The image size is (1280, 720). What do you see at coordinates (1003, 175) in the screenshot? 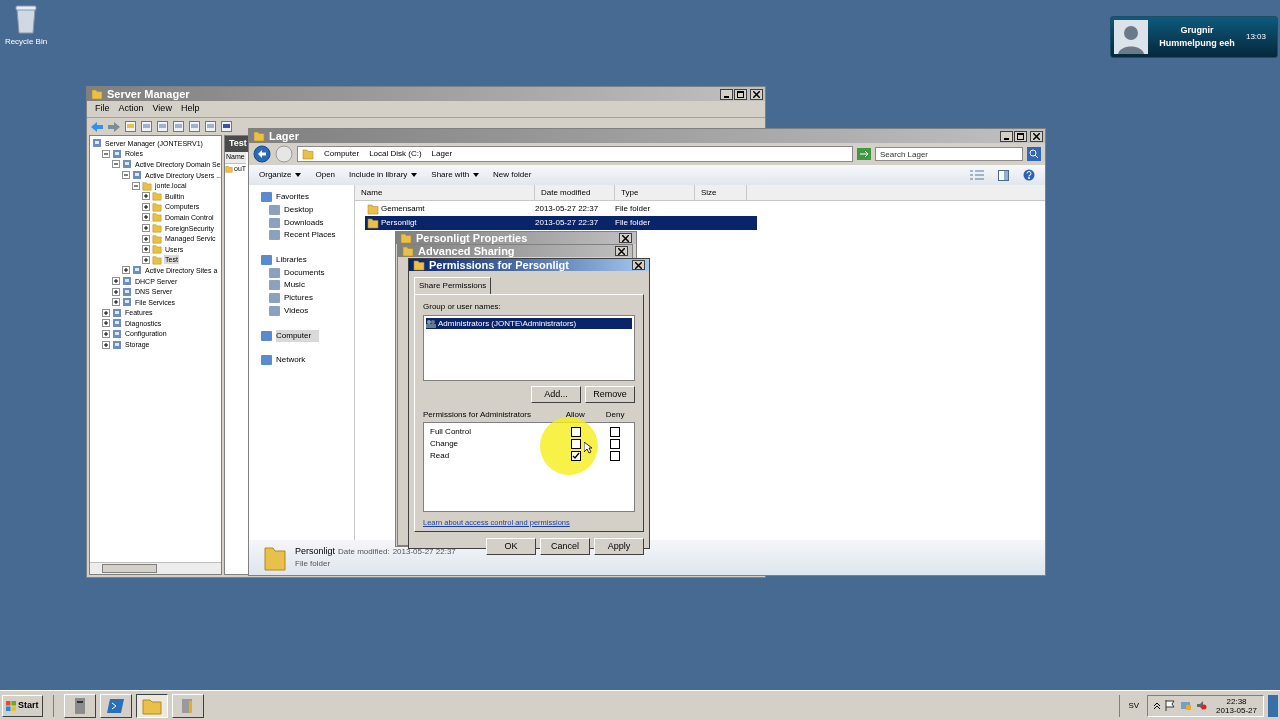
I see `preview-pane-icon` at bounding box center [1003, 175].